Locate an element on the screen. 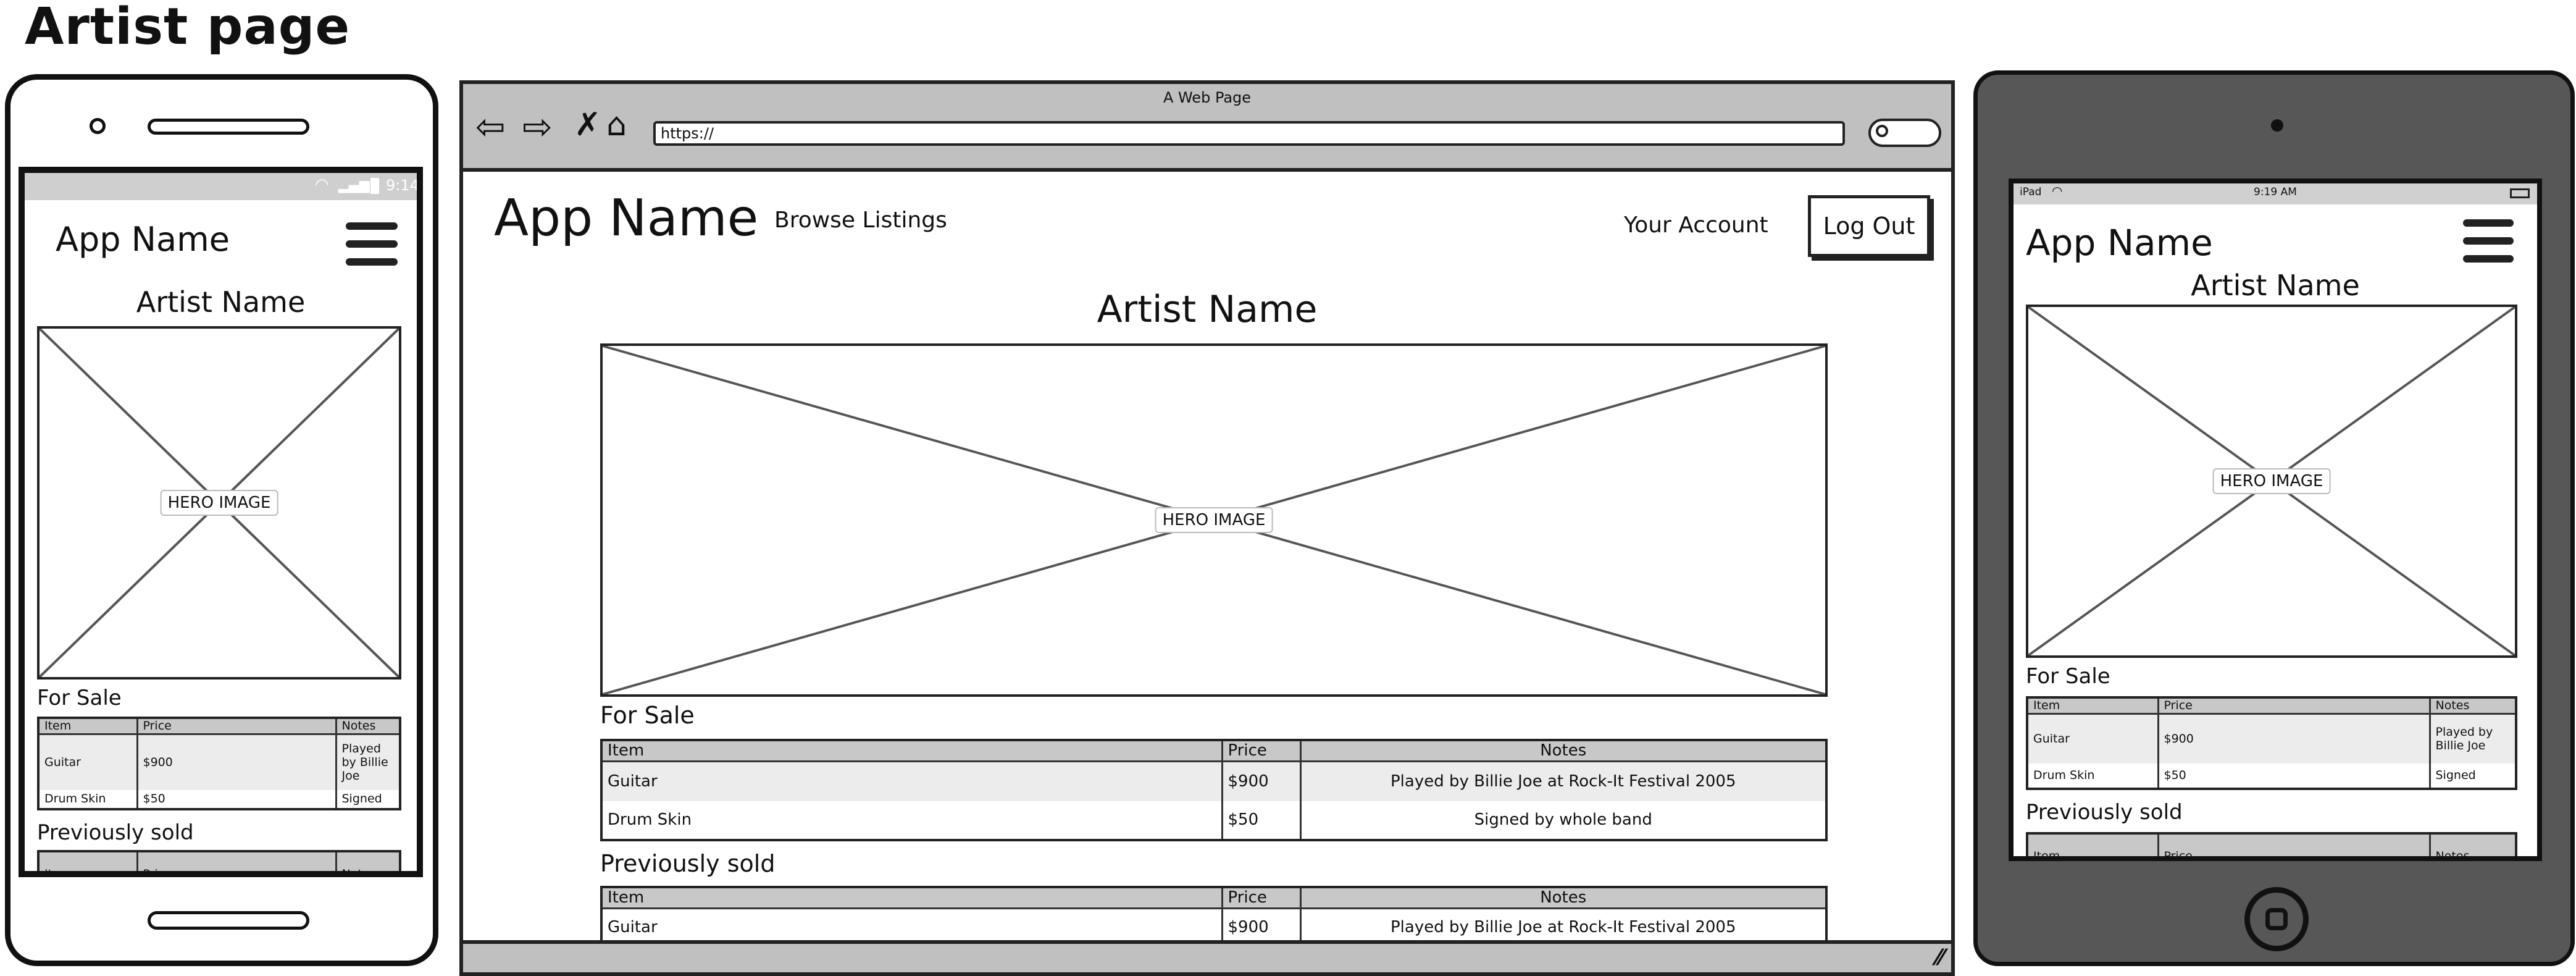 This screenshot has height=976, width=2576. home-icon: ⌂ is located at coordinates (617, 125).